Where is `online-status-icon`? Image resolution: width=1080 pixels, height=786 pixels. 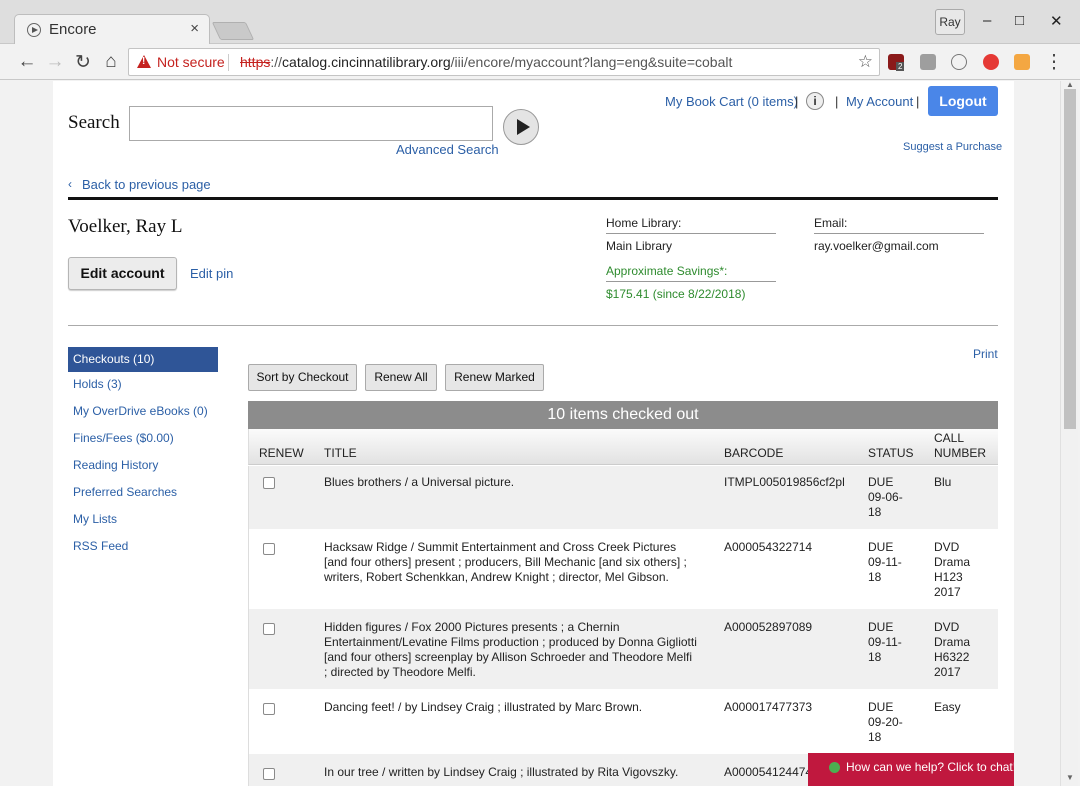
online-status-icon is located at coordinates (834, 767).